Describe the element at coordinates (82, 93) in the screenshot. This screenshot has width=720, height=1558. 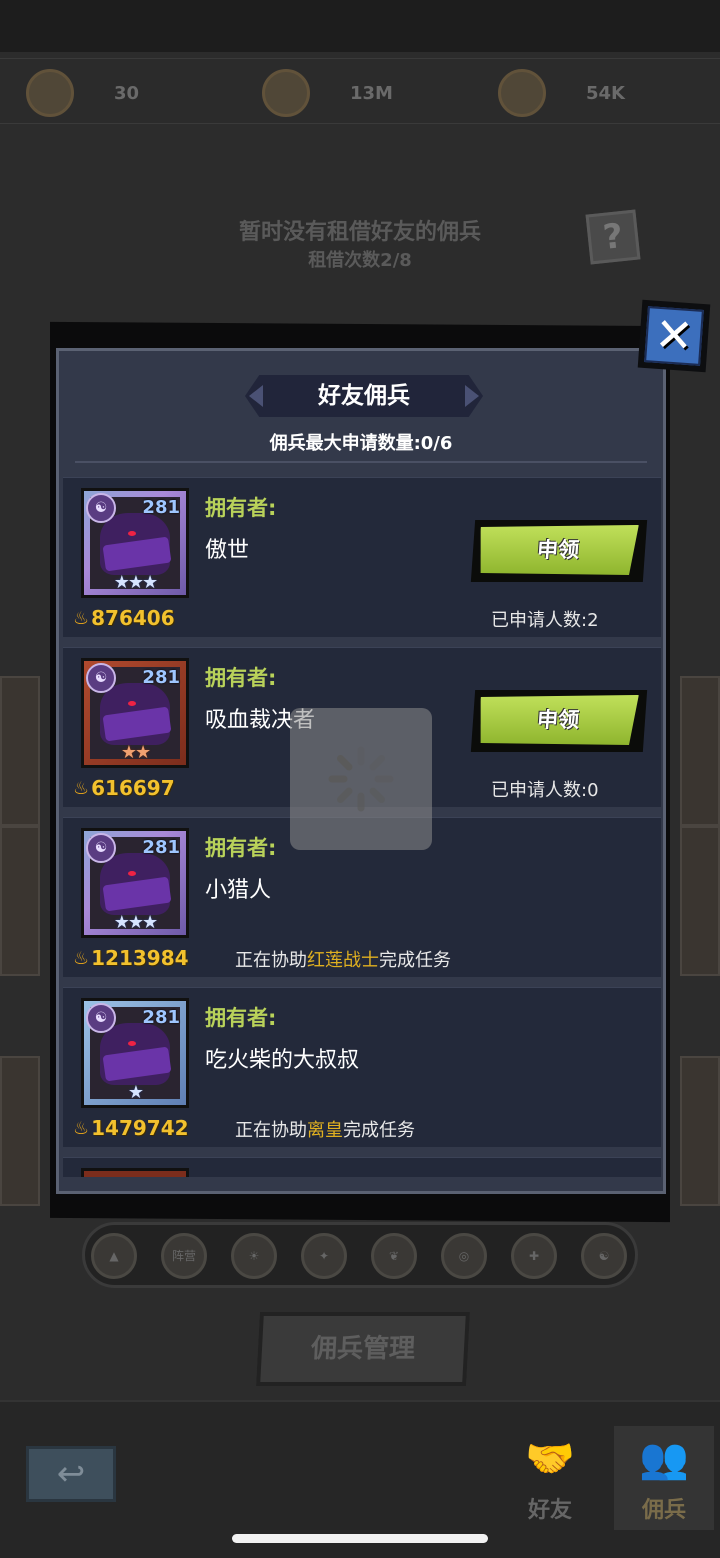
I see `resource-hearts: 30` at that location.